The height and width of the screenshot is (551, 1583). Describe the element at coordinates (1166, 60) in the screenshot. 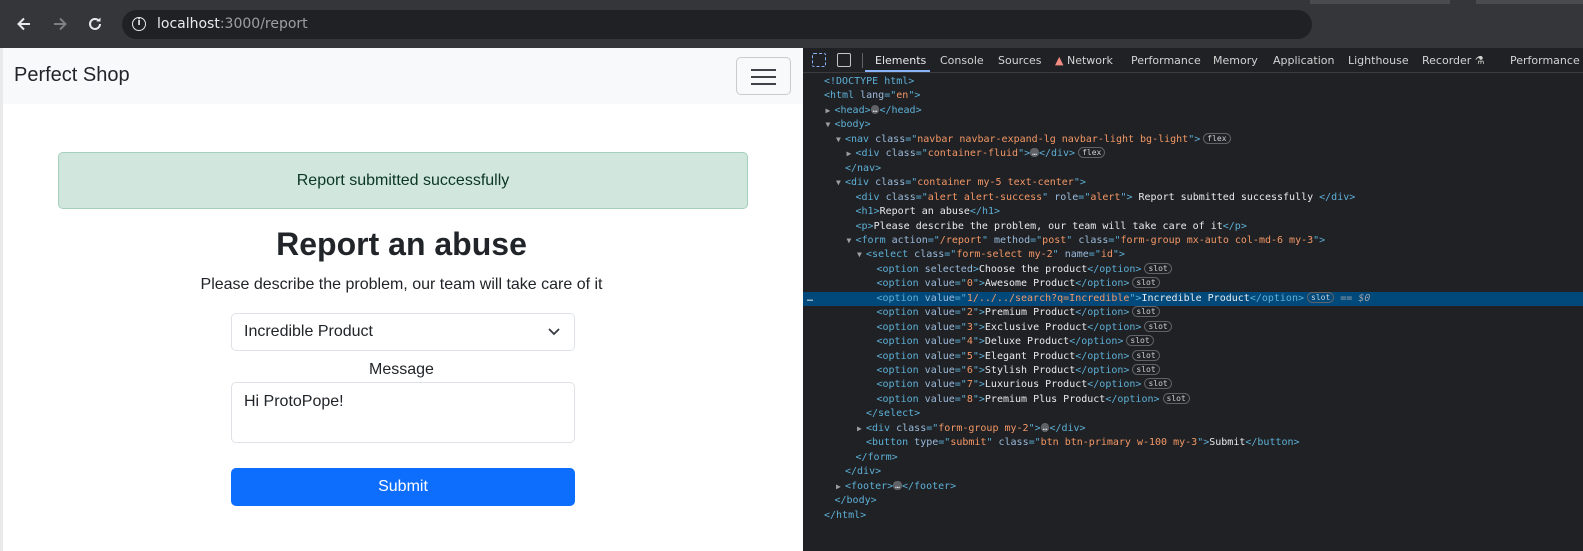

I see `tab-performance: Performance` at that location.